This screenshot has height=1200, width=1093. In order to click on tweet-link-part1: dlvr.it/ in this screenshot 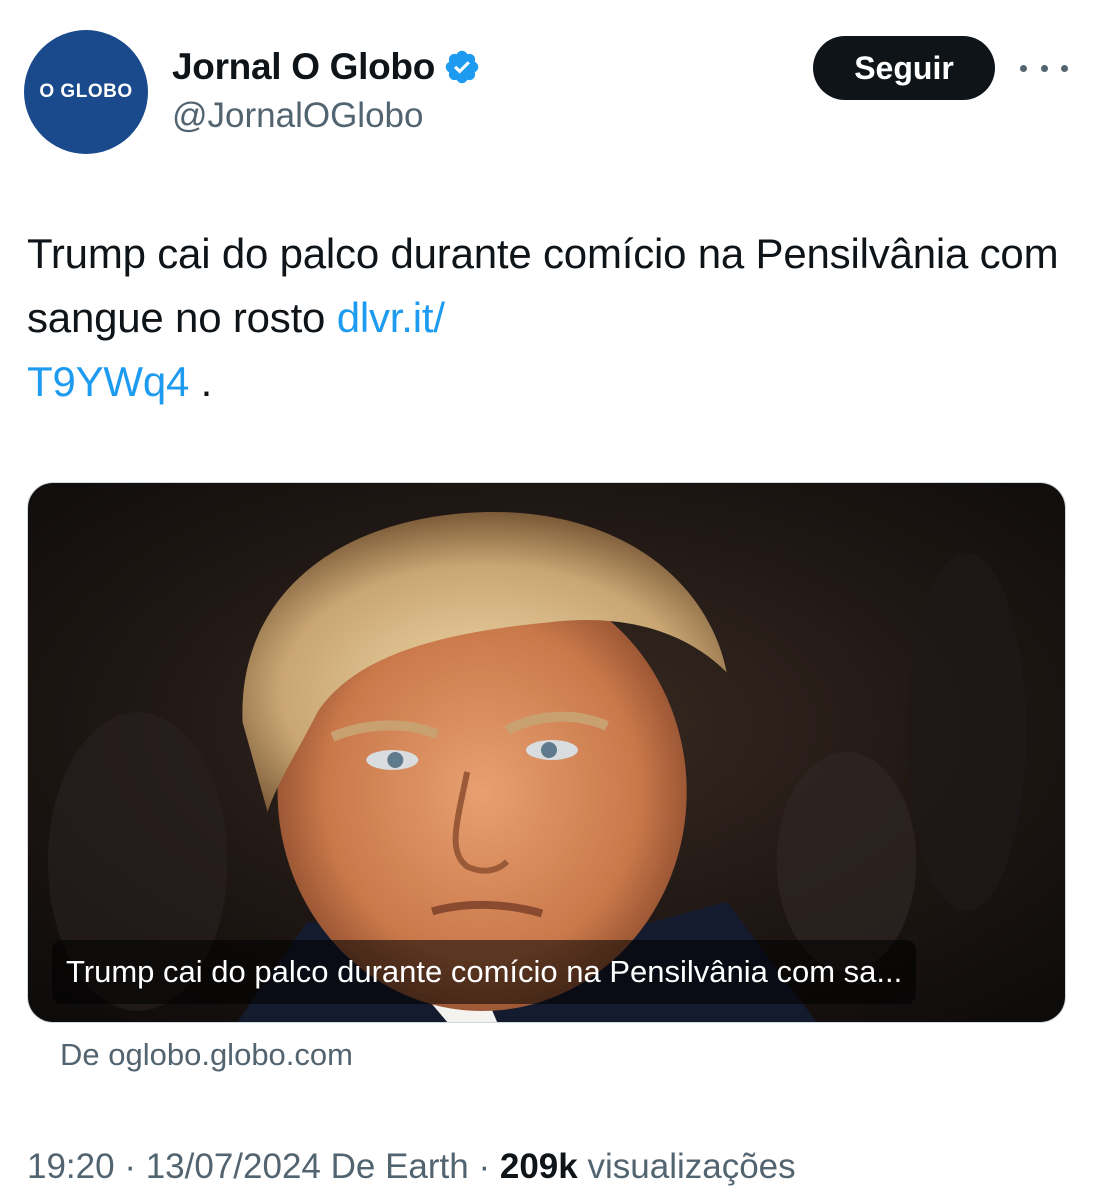, I will do `click(390, 317)`.